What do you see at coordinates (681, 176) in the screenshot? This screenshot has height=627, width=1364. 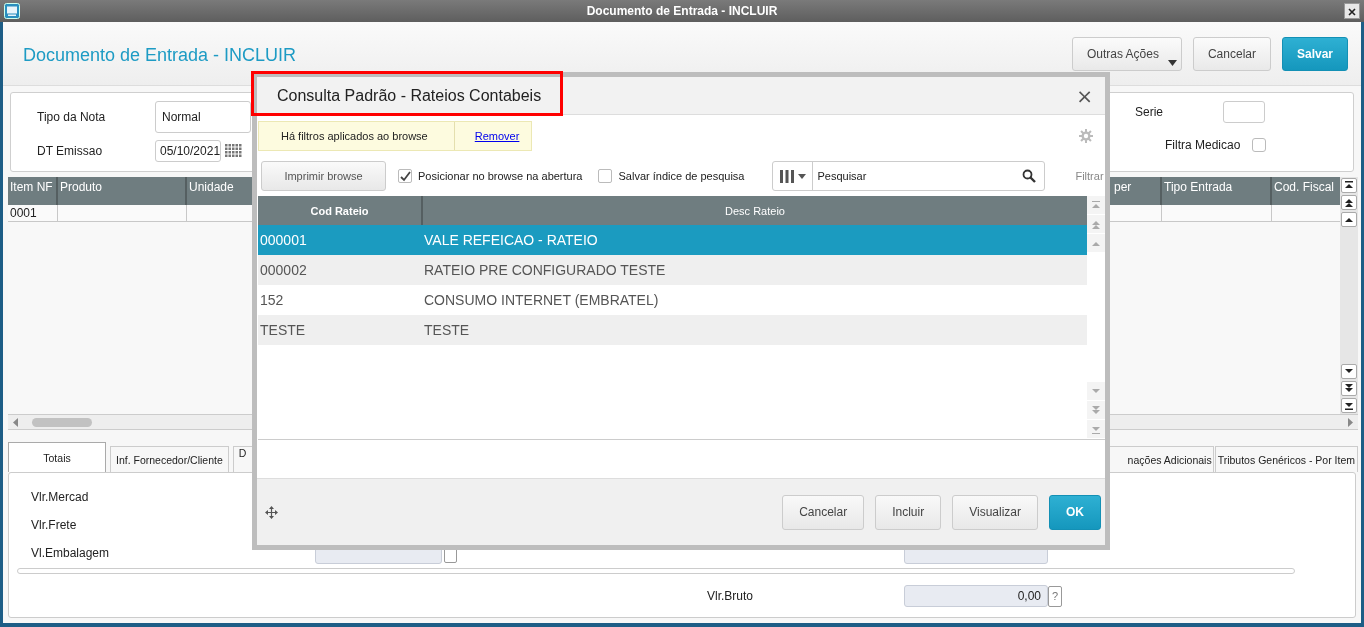 I see `checkbox-label: Salvar índice de pesquisa` at bounding box center [681, 176].